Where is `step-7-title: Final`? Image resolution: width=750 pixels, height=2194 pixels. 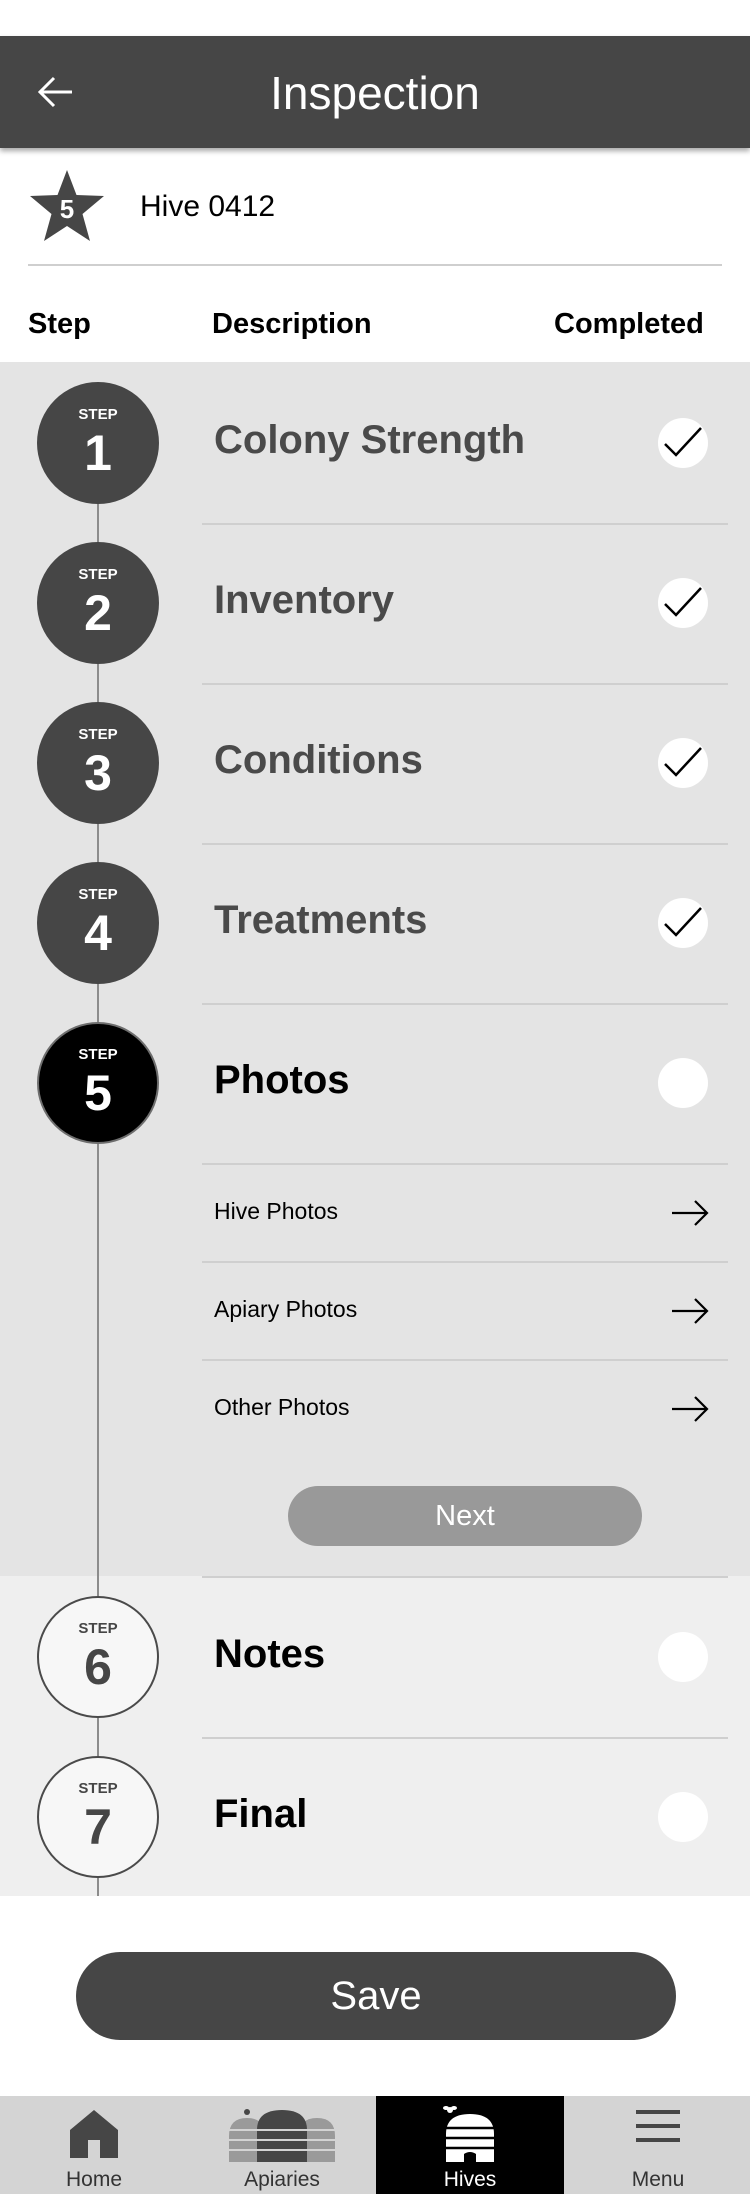 step-7-title: Final is located at coordinates (260, 1814).